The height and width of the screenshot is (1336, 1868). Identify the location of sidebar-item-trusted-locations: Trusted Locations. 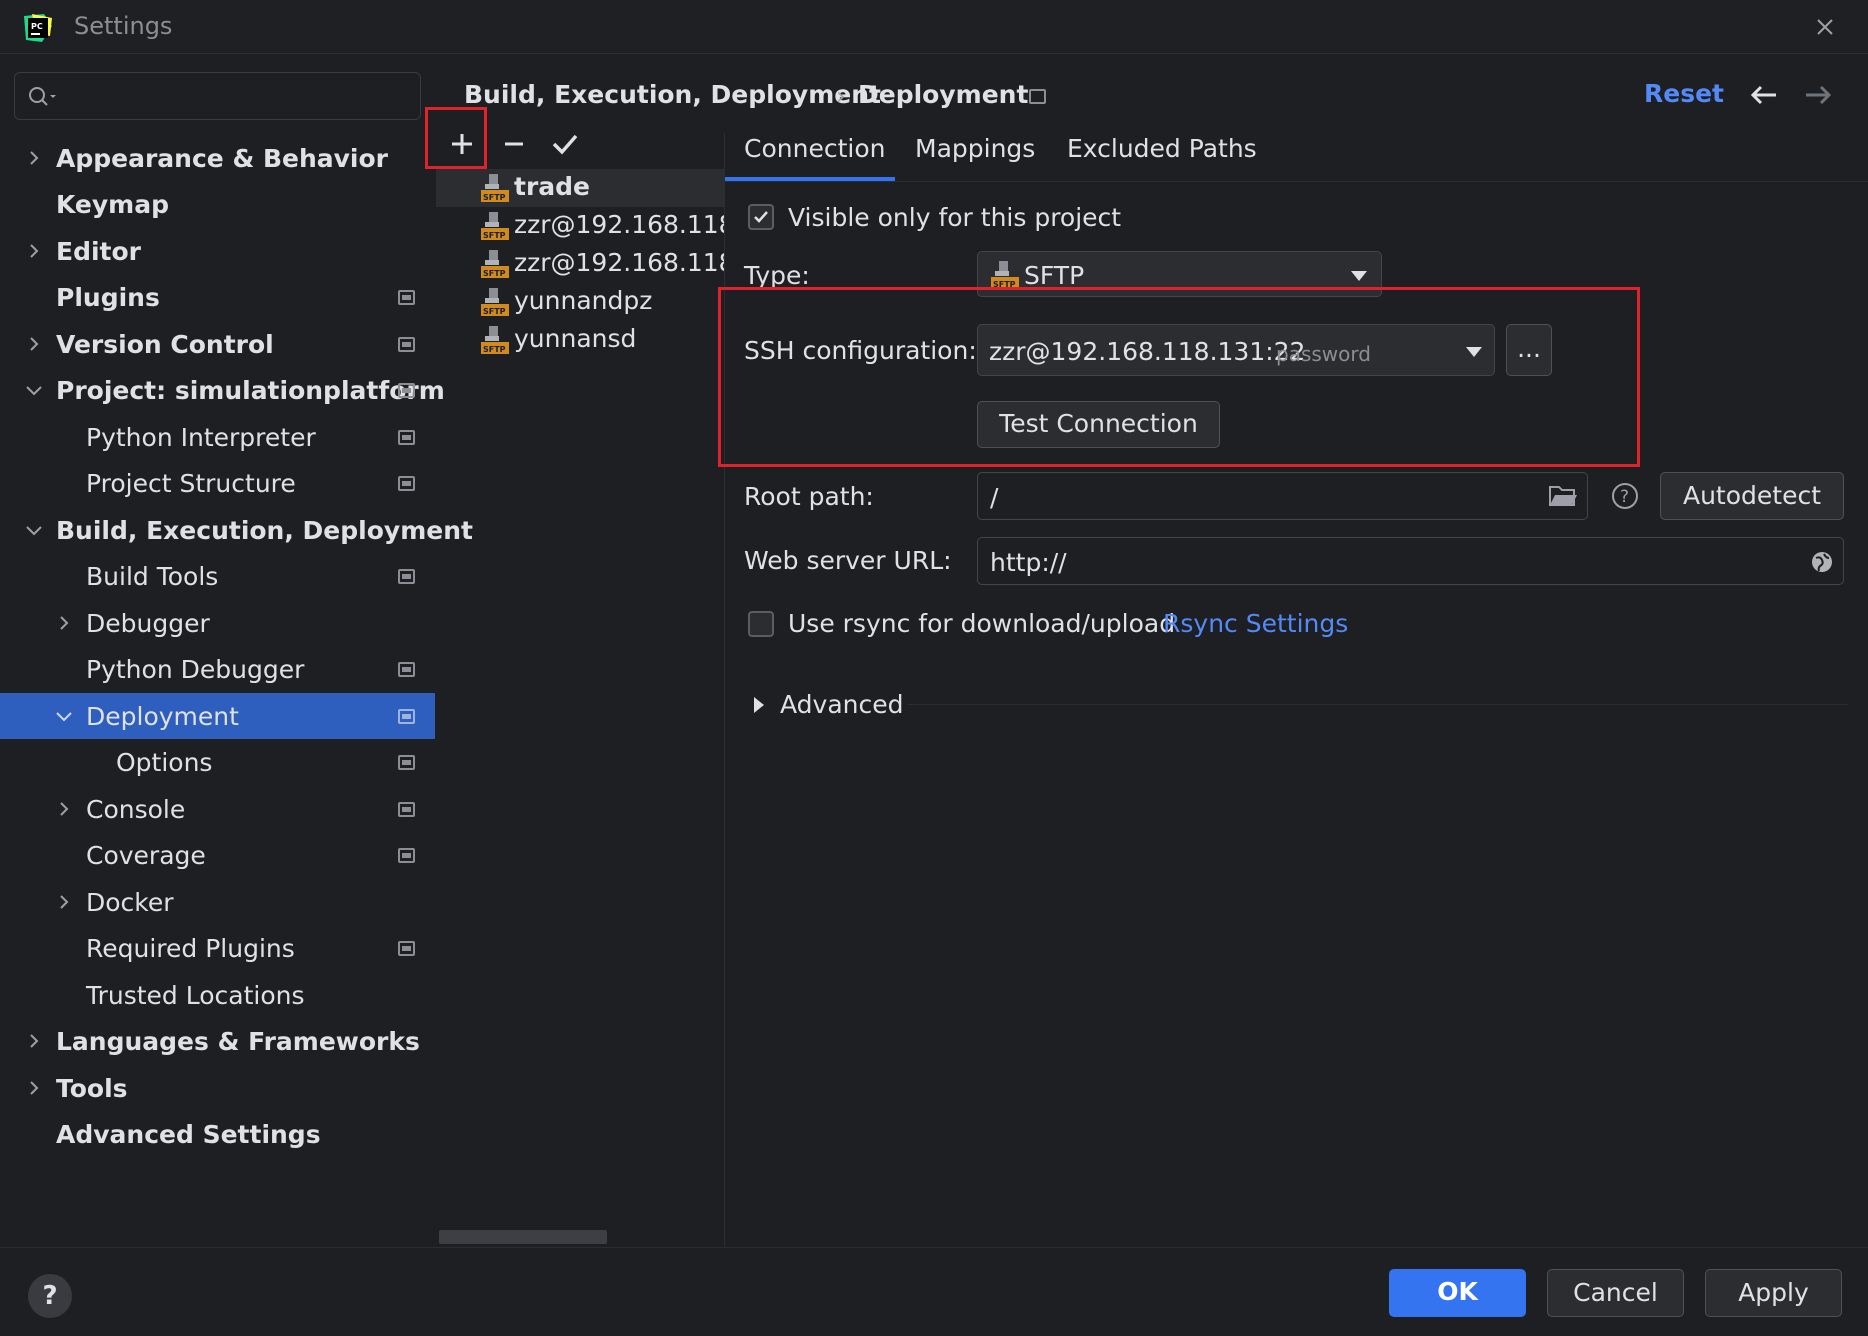
(217, 995).